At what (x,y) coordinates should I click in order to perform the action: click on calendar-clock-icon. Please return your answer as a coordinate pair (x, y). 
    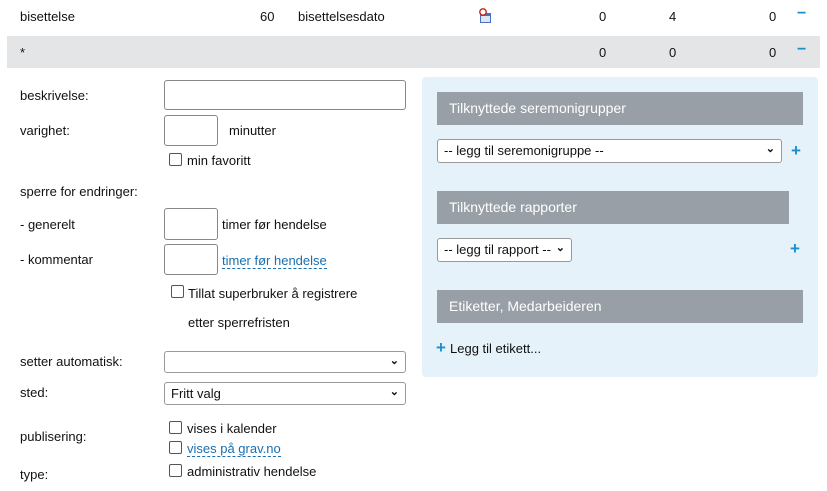
    Looking at the image, I should click on (485, 17).